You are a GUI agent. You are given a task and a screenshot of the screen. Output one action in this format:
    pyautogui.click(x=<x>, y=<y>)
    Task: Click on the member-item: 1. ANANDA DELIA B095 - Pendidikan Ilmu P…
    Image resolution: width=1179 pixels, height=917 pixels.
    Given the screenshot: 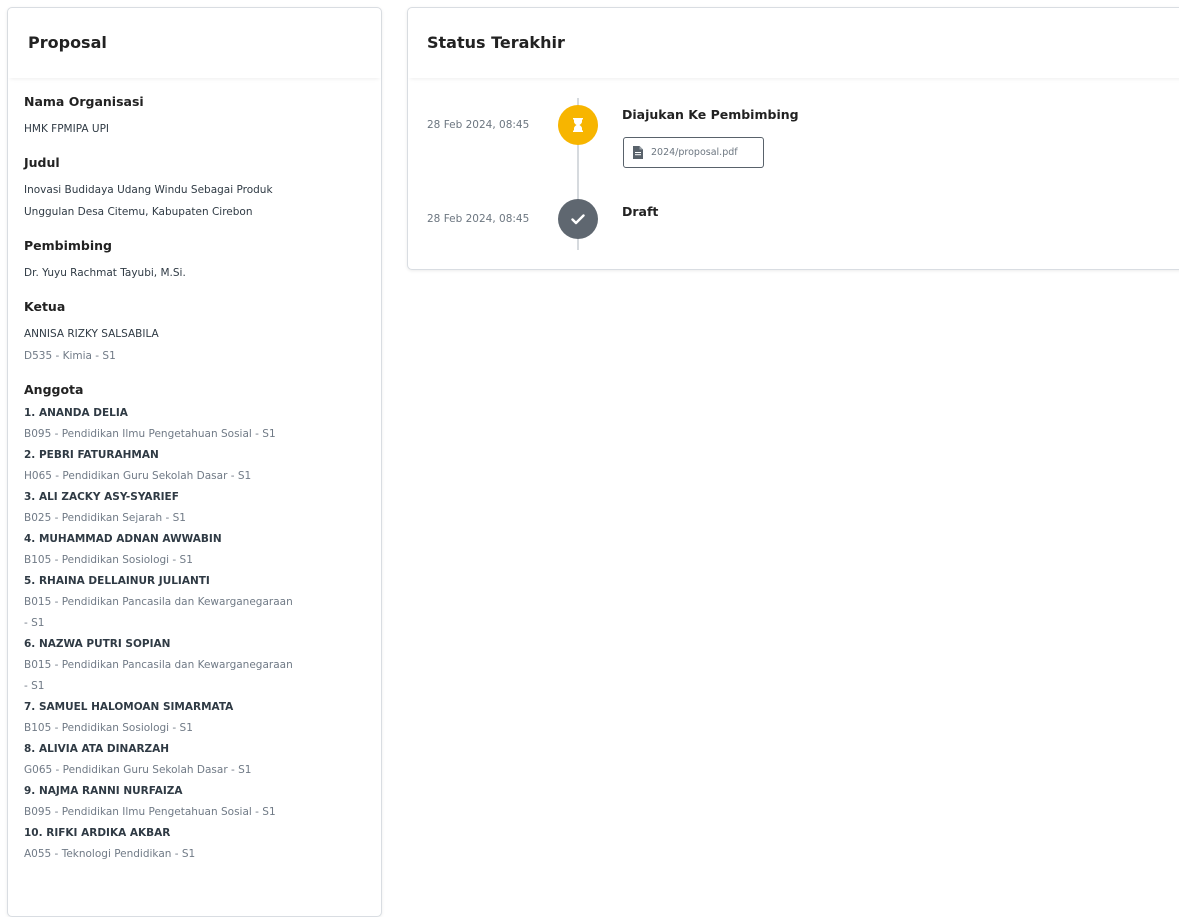 What is the action you would take?
    pyautogui.click(x=202, y=424)
    